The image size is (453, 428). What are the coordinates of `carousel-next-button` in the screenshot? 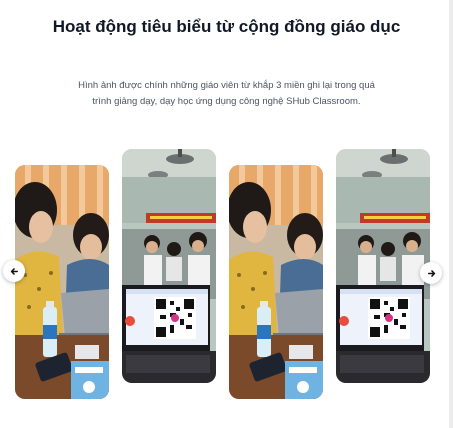 It's located at (431, 273).